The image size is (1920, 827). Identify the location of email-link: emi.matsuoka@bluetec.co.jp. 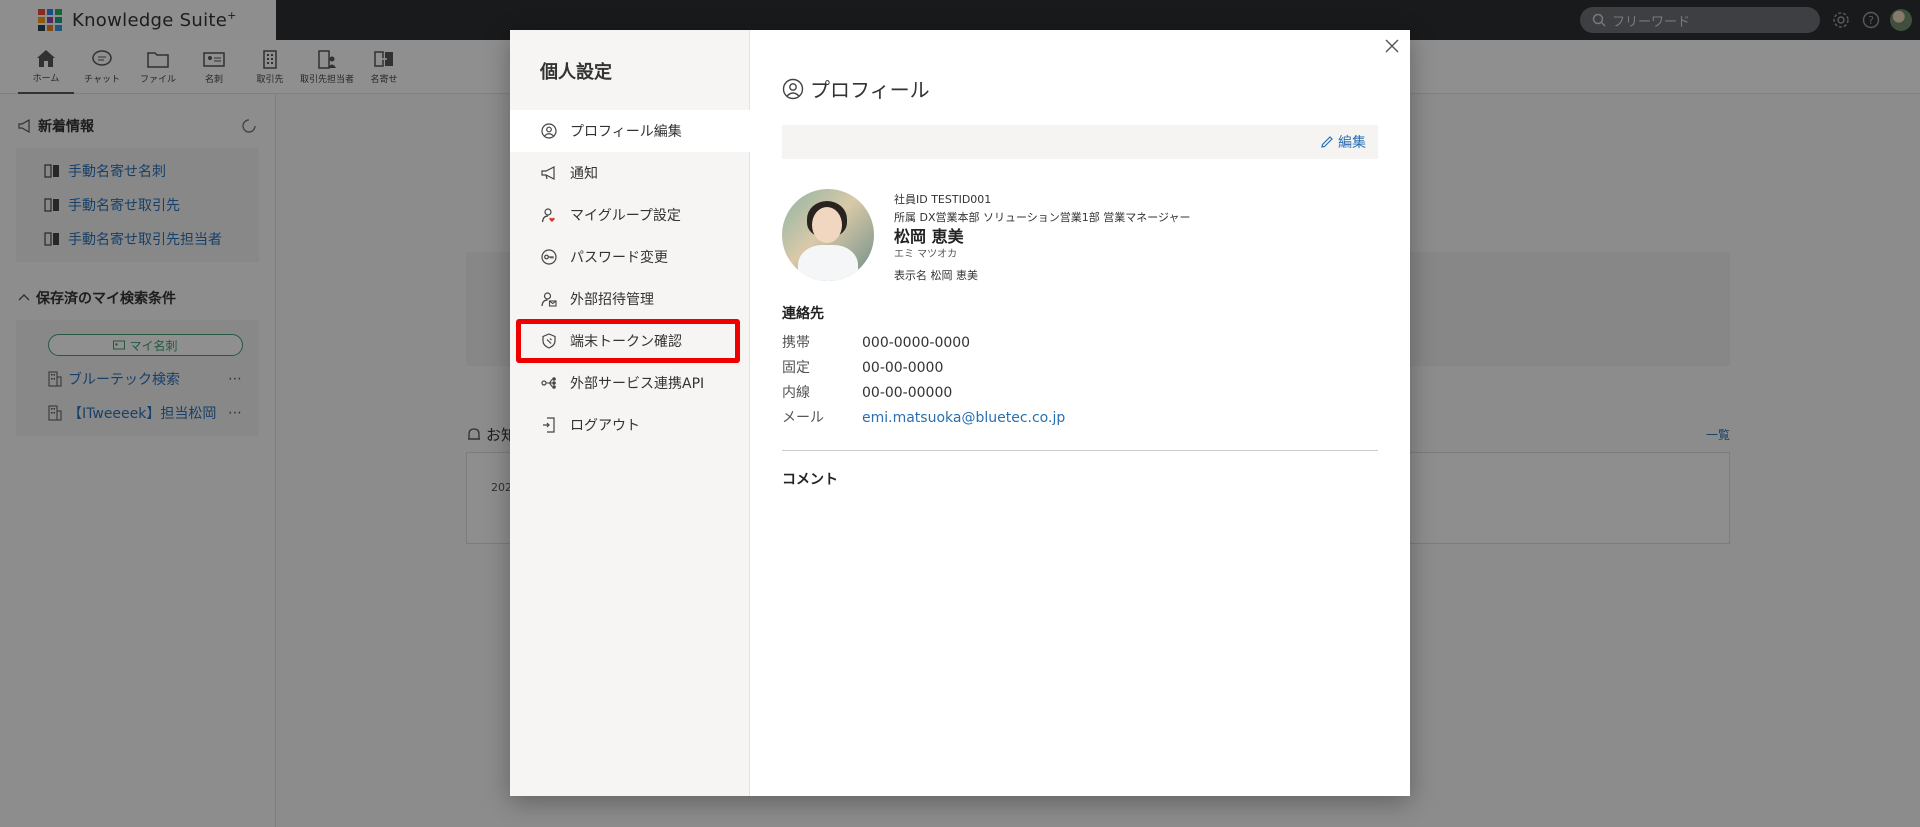
(963, 418).